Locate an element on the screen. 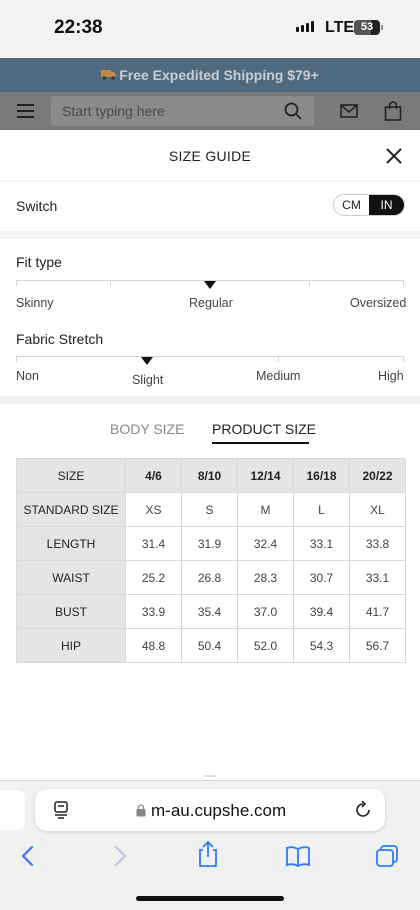 The width and height of the screenshot is (420, 910). table-cell: XS is located at coordinates (153, 509).